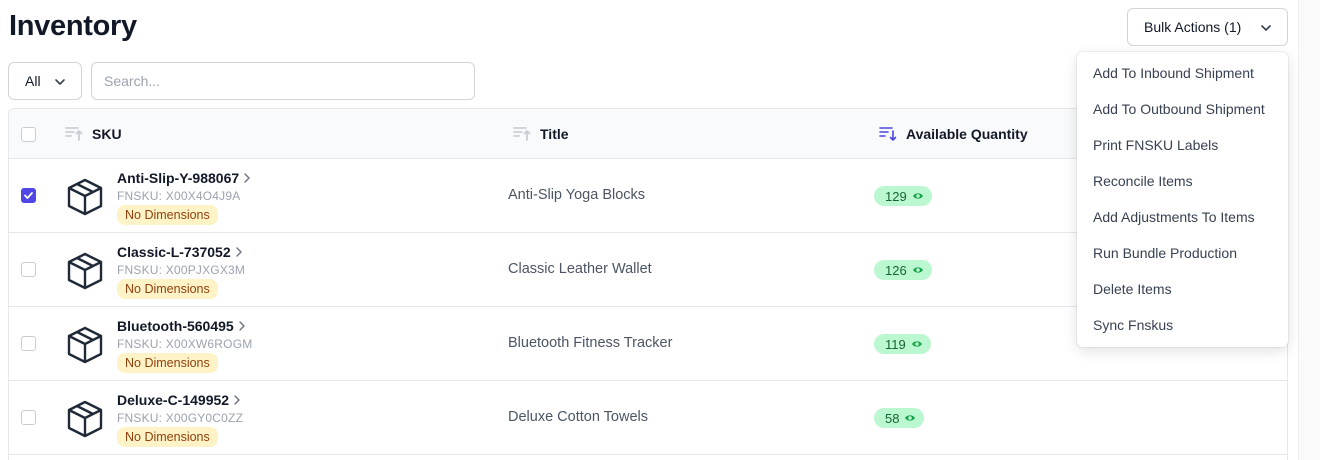 The width and height of the screenshot is (1320, 460). I want to click on column-label-available-quantity: Available Quantity, so click(967, 134).